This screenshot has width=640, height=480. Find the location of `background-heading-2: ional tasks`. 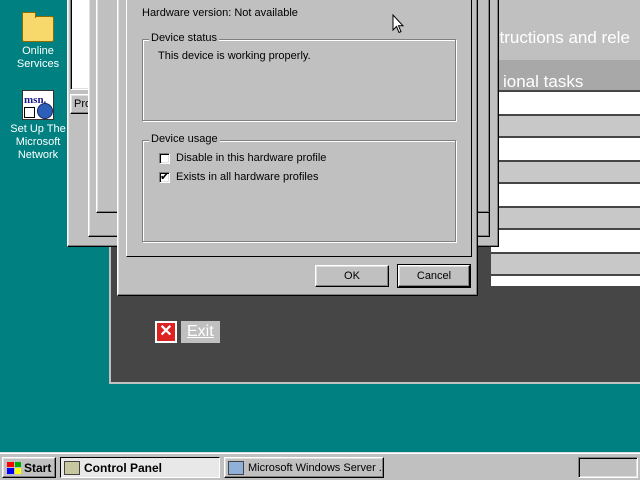

background-heading-2: ional tasks is located at coordinates (543, 81).